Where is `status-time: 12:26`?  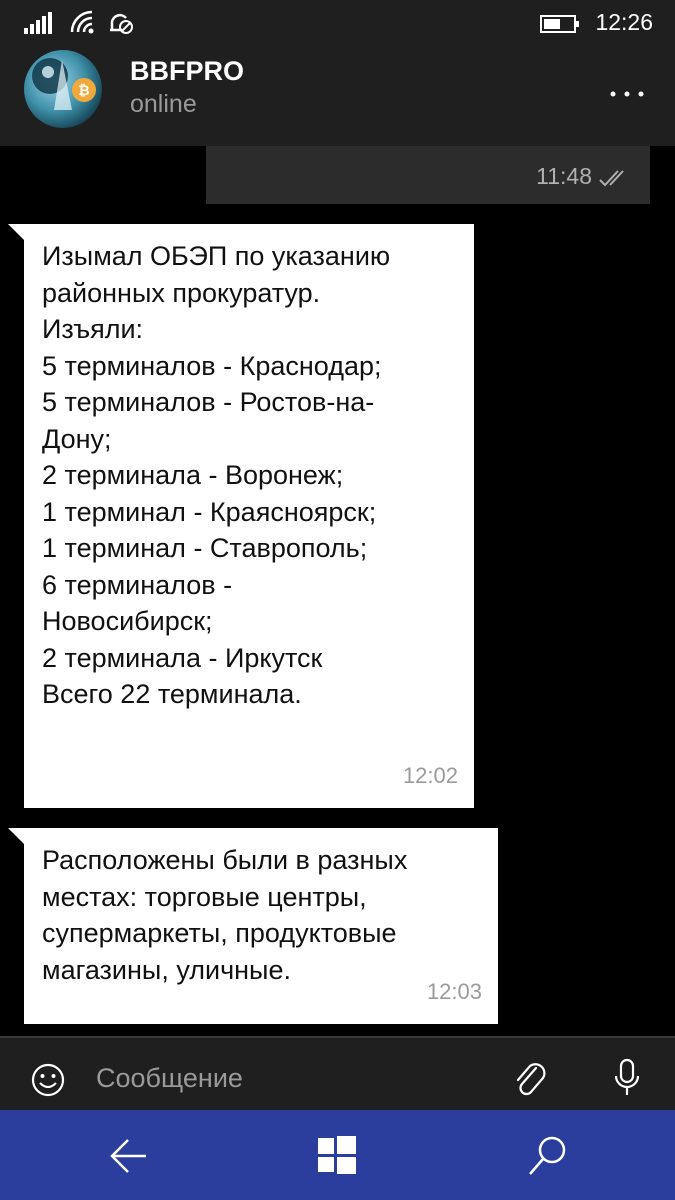 status-time: 12:26 is located at coordinates (624, 22).